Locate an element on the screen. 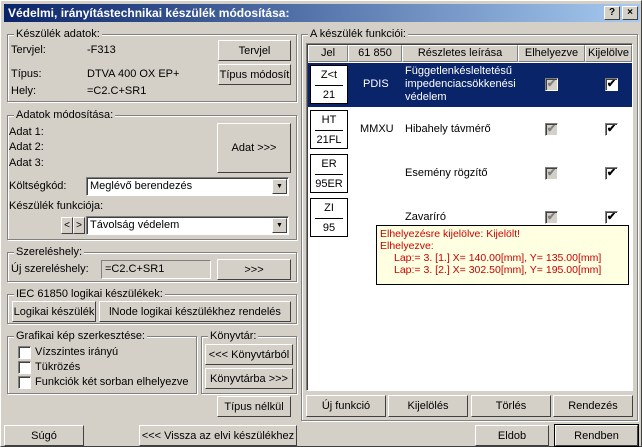  sort-button: Rendezés is located at coordinates (593, 406).